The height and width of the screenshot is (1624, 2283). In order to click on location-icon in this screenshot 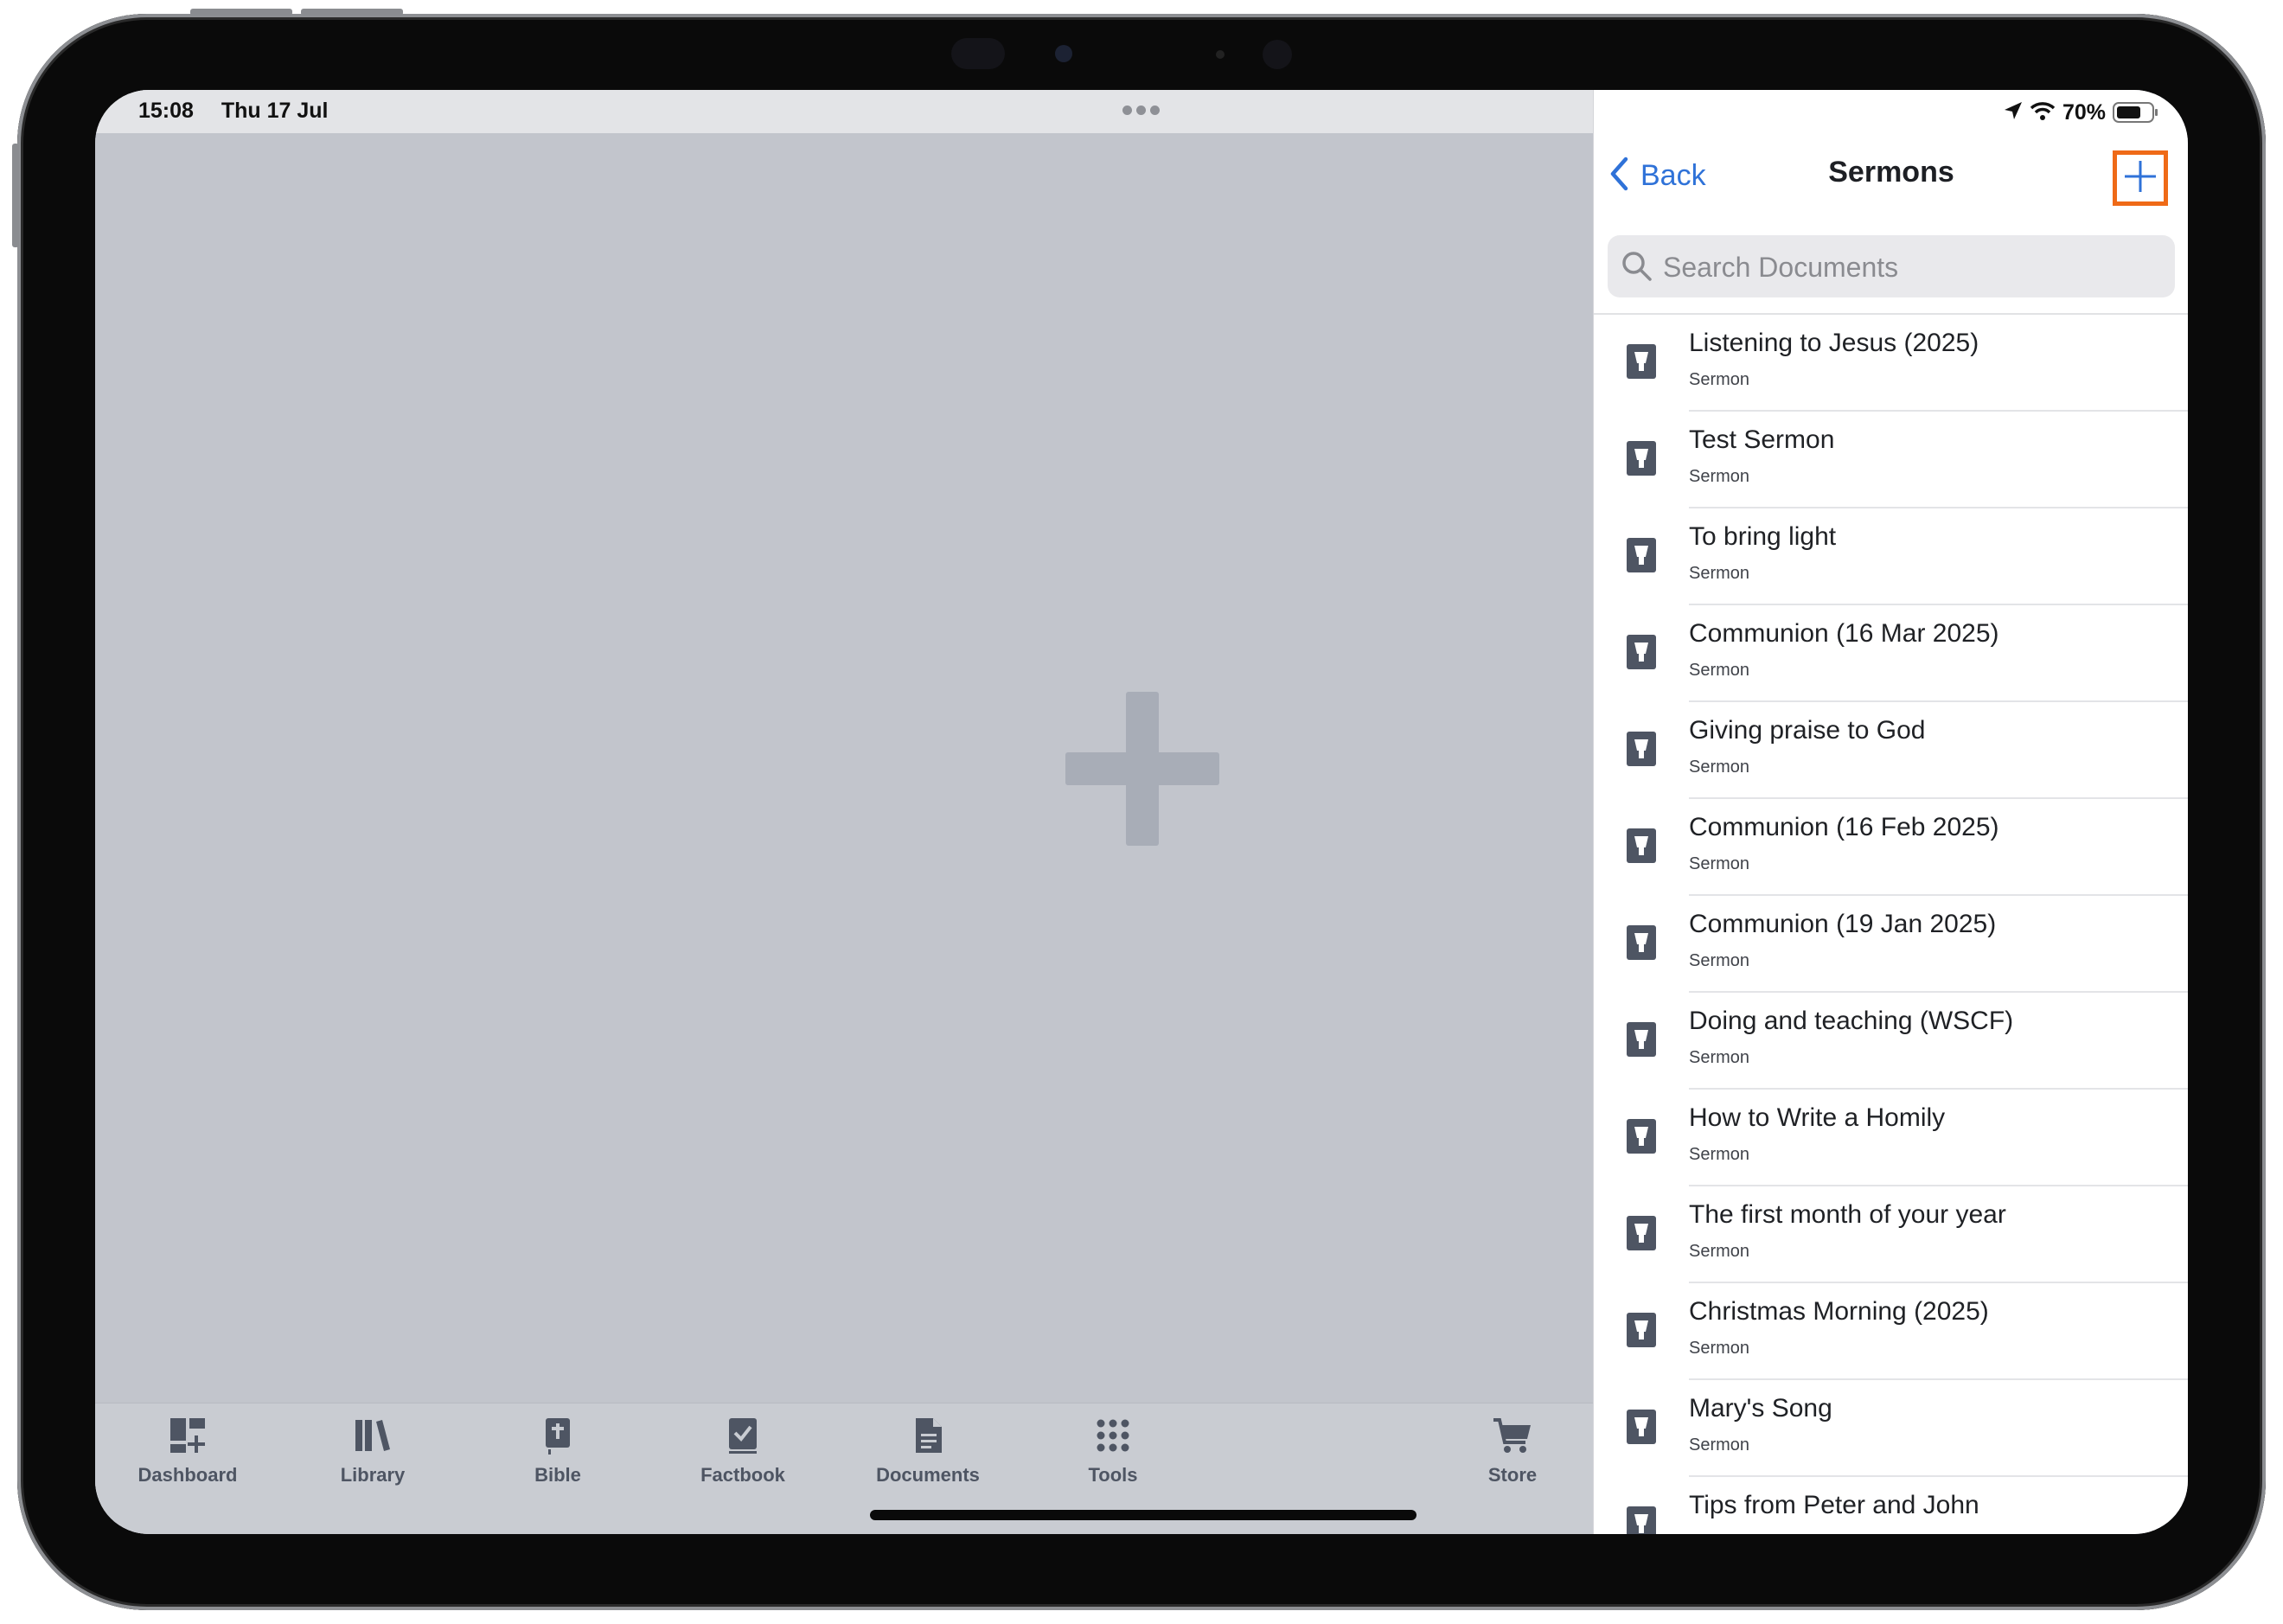, I will do `click(2013, 113)`.